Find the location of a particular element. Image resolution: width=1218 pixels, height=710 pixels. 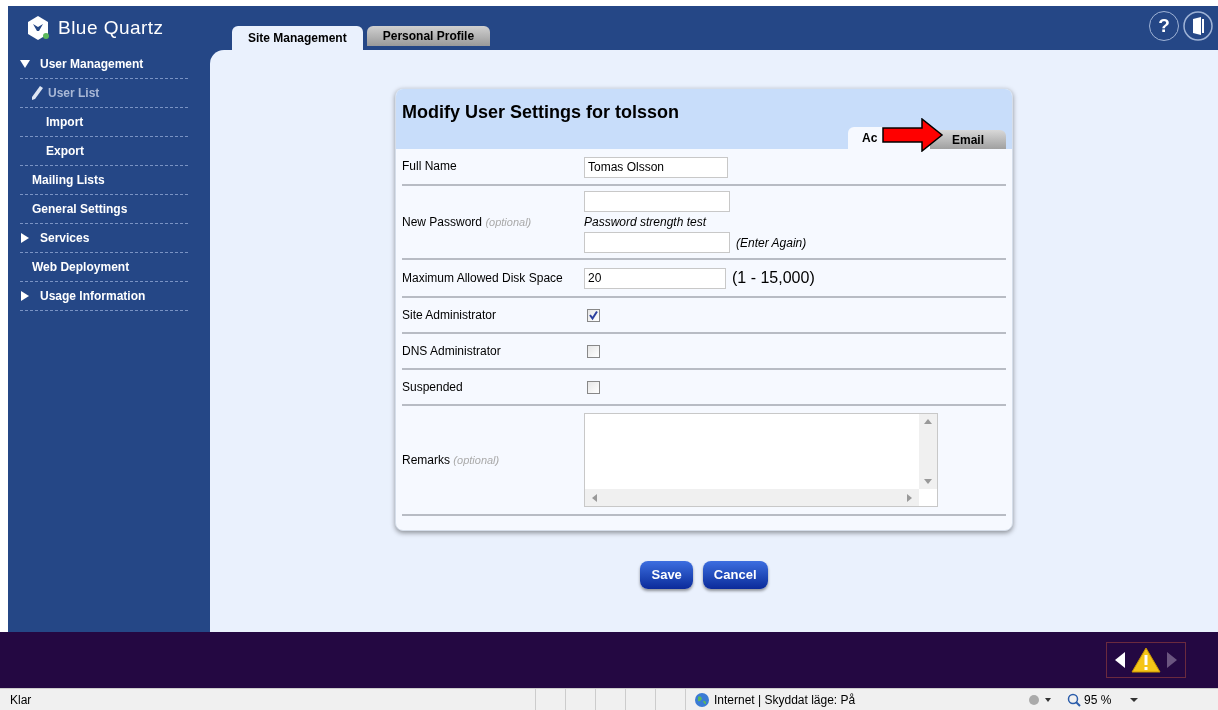

sidebar-item: Usage Information is located at coordinates (93, 296).